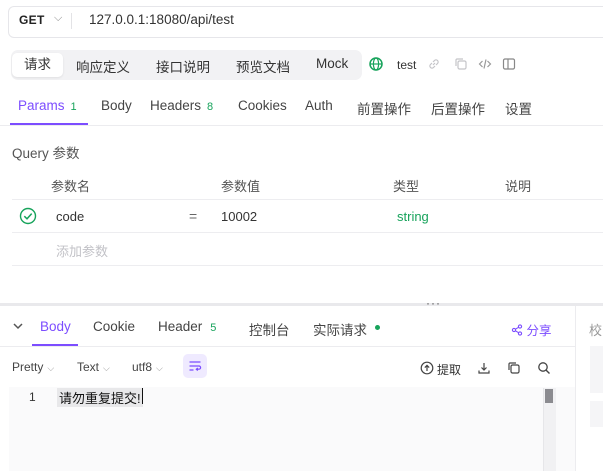  Describe the element at coordinates (517, 330) in the screenshot. I see `share-icon` at that location.